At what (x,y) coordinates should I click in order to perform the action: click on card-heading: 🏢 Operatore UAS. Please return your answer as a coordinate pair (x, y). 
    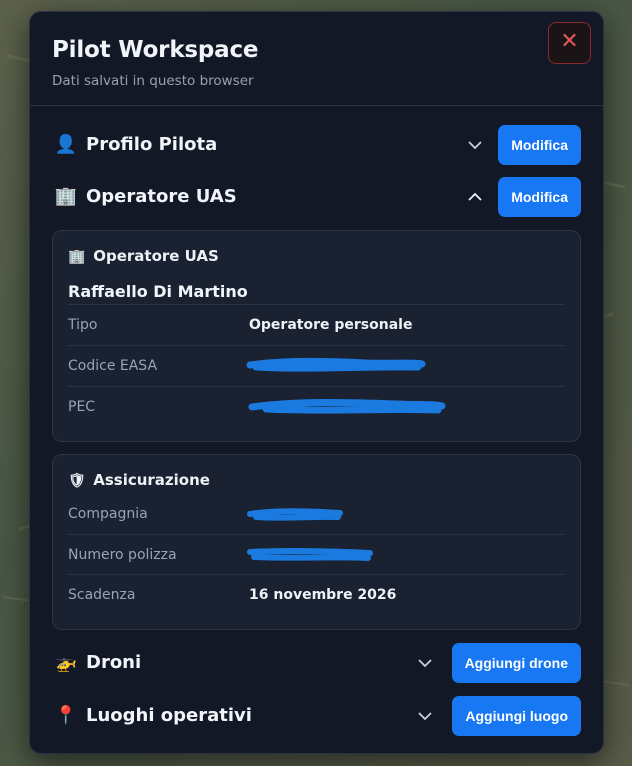
    Looking at the image, I should click on (143, 256).